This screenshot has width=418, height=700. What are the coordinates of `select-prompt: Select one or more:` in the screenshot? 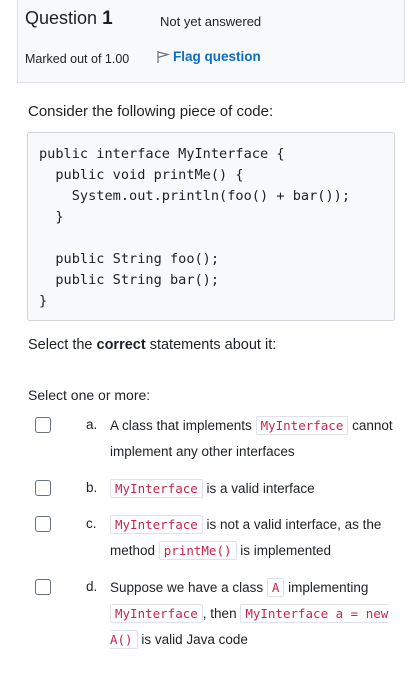 It's located at (89, 395).